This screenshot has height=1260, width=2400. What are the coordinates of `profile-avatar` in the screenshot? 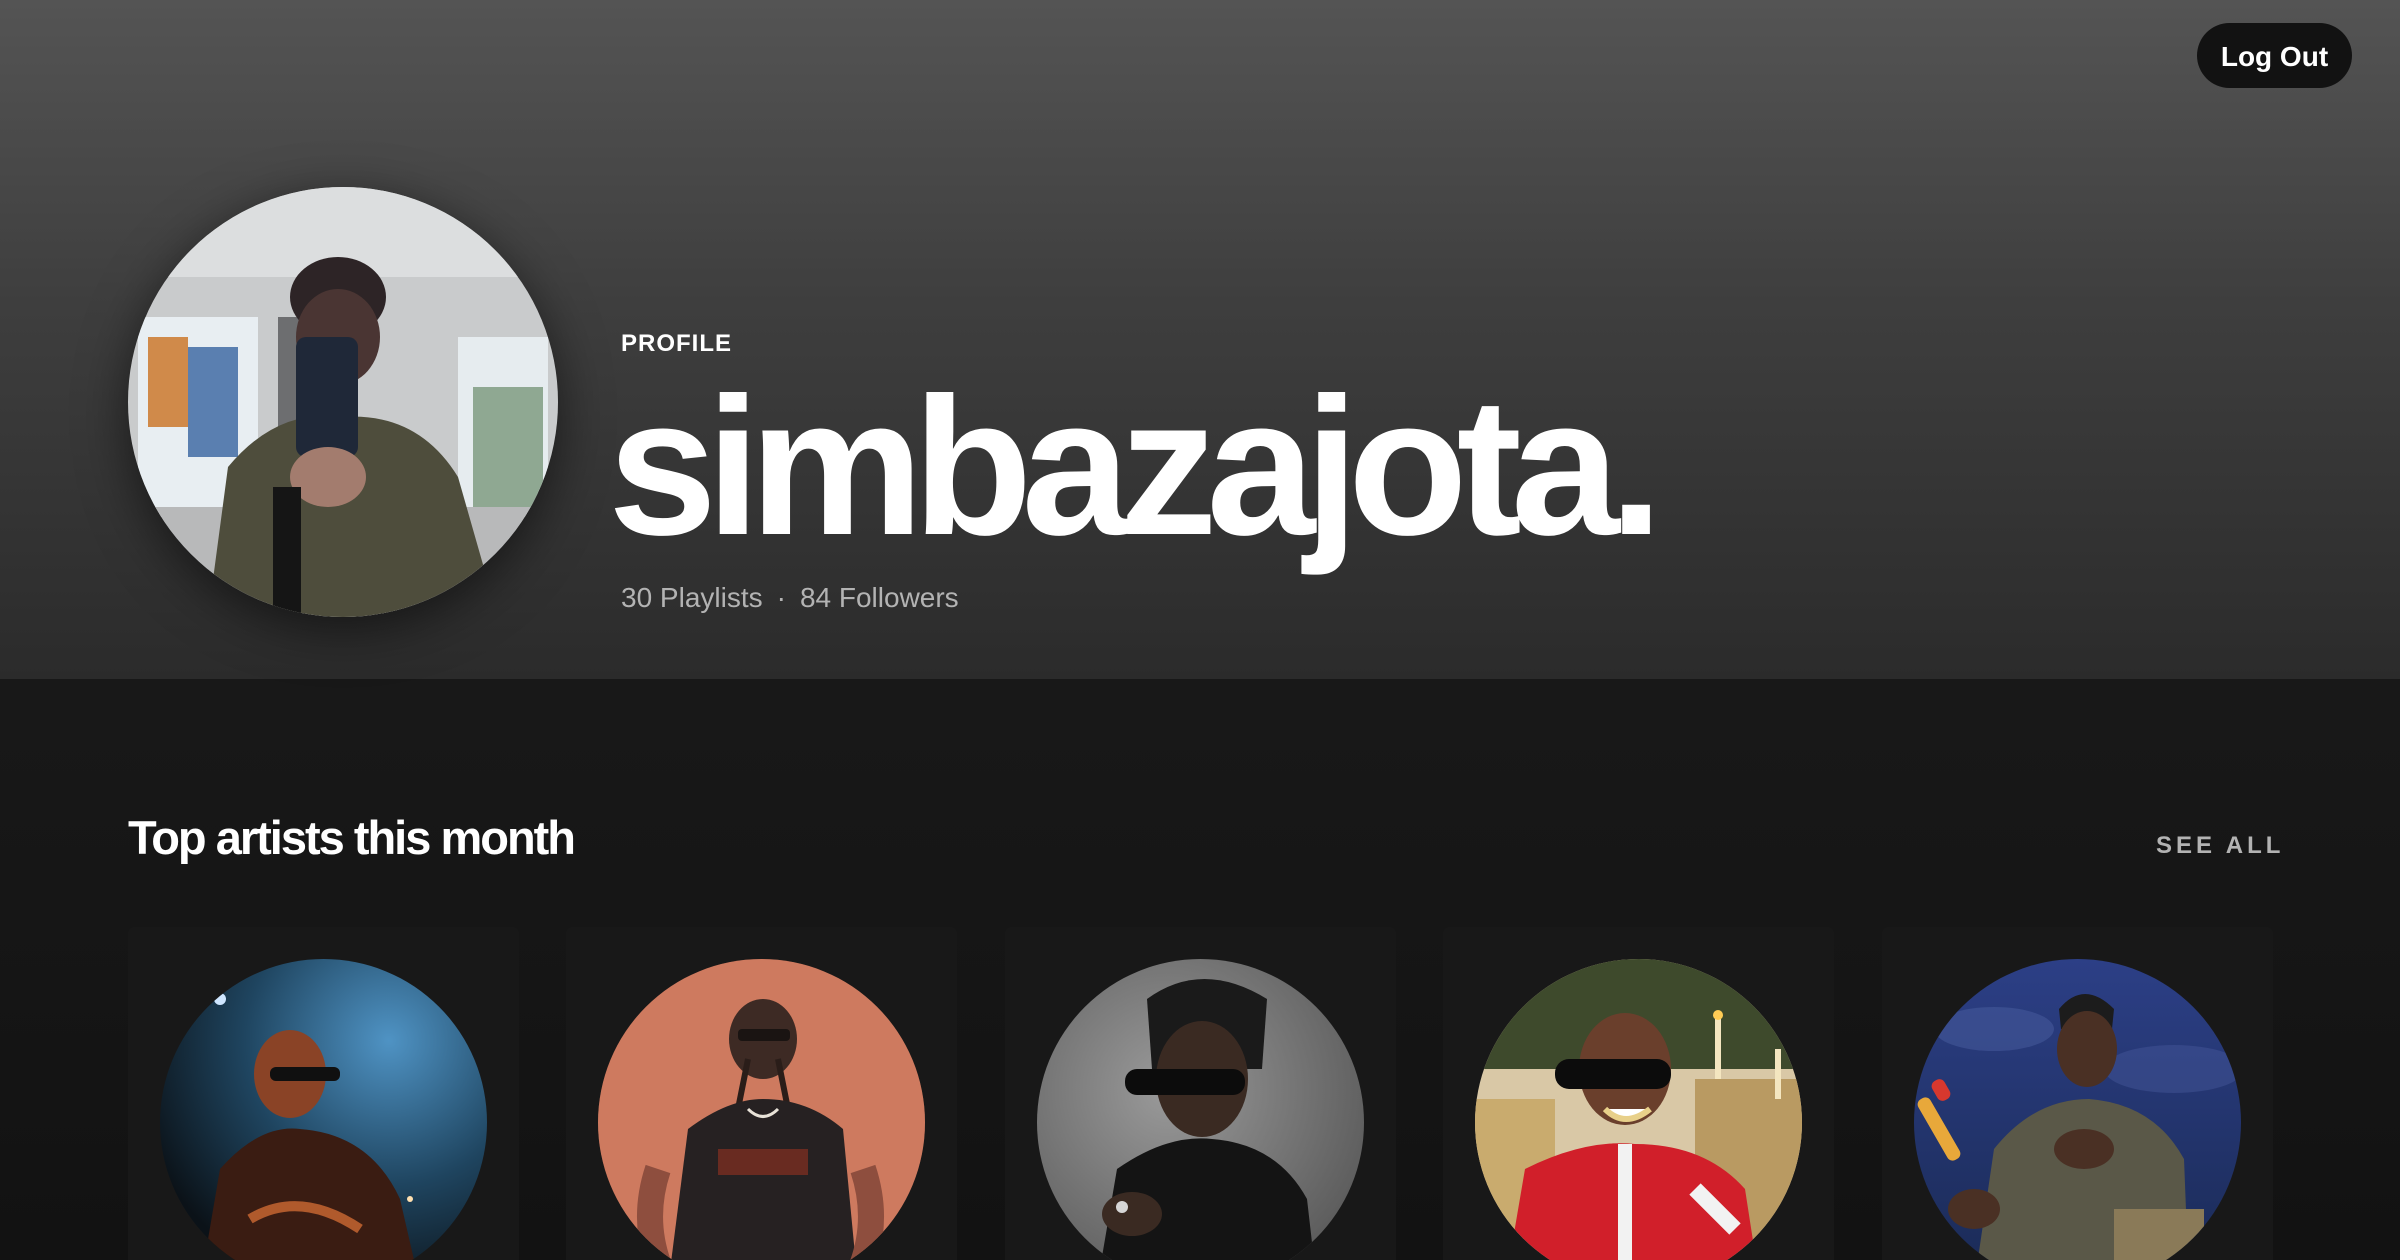 It's located at (343, 402).